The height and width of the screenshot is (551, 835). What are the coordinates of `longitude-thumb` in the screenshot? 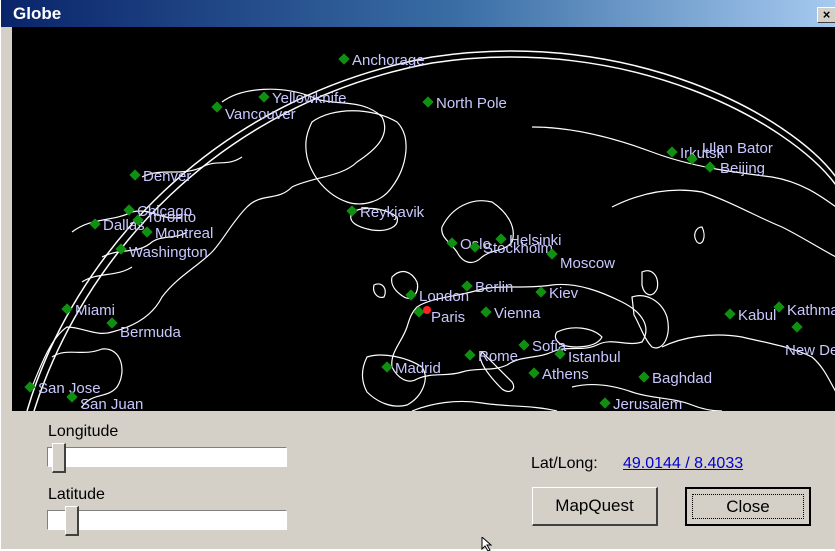 It's located at (58, 458).